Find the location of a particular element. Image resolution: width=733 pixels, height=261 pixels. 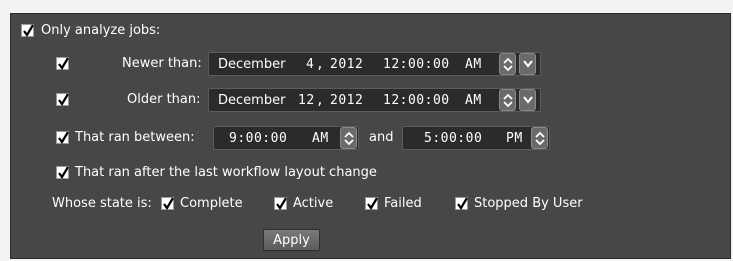

state-active-label: Active is located at coordinates (313, 203).